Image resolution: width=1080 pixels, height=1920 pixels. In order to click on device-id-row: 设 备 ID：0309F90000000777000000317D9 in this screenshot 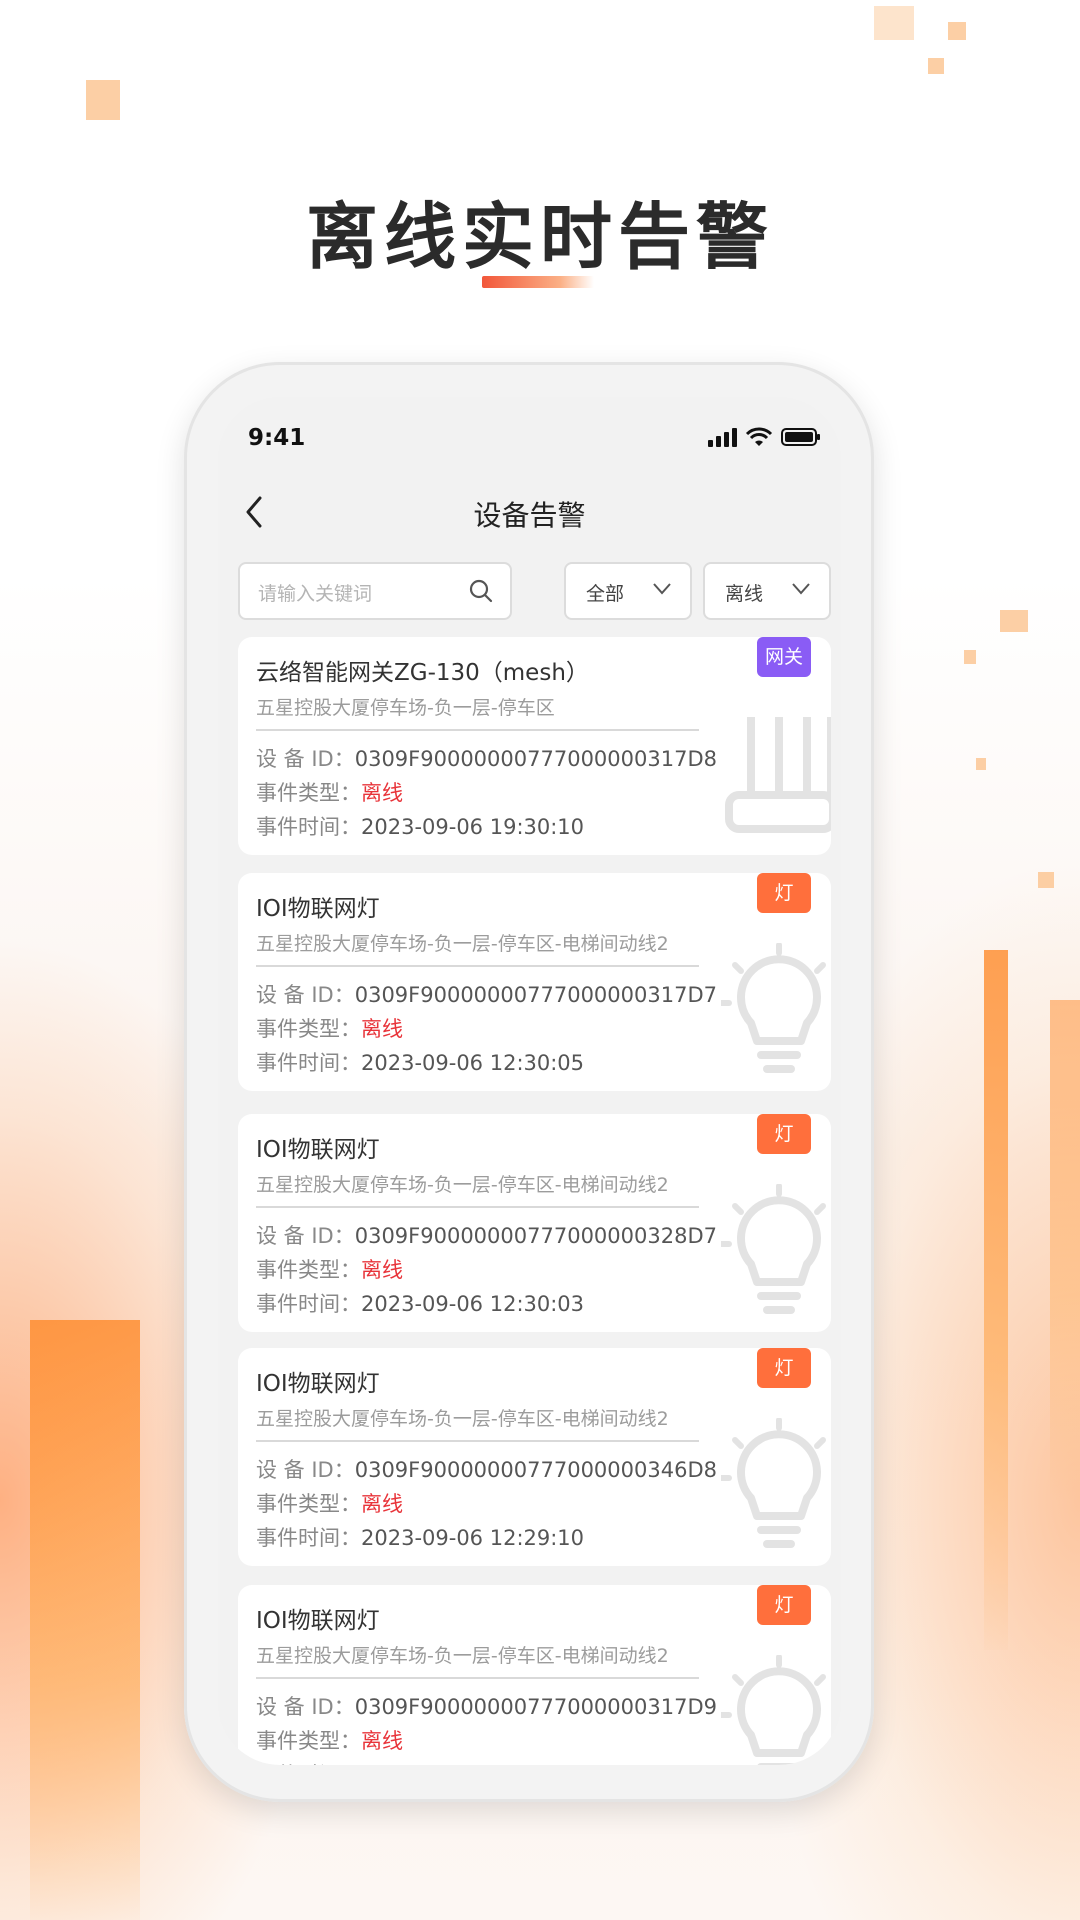, I will do `click(486, 1706)`.